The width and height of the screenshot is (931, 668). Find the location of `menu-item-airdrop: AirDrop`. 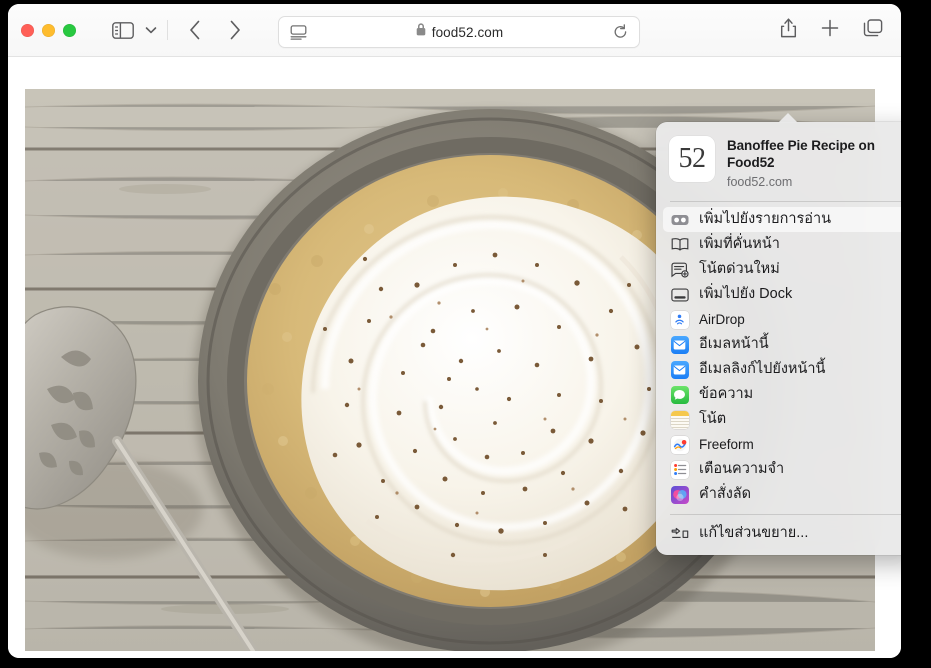

menu-item-airdrop: AirDrop is located at coordinates (782, 319).